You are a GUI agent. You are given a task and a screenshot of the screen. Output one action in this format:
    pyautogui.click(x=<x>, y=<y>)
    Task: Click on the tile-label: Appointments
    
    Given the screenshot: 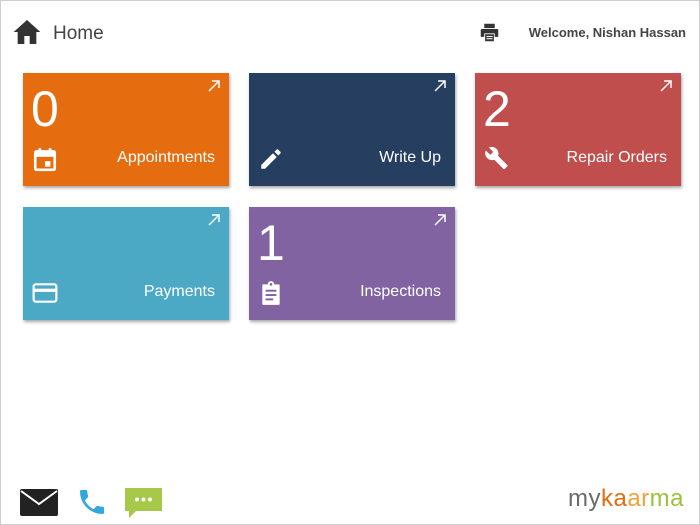 What is the action you would take?
    pyautogui.click(x=166, y=157)
    